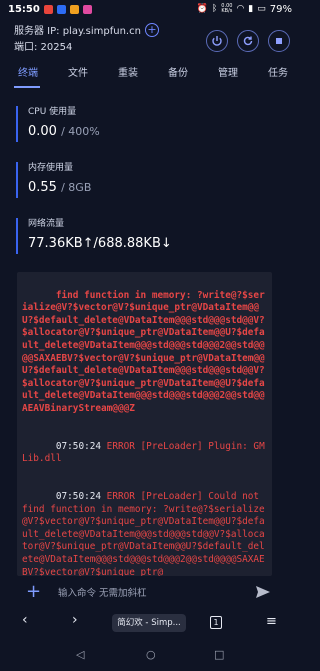 The height and width of the screenshot is (671, 320). I want to click on tab-files: 文件, so click(75, 77).